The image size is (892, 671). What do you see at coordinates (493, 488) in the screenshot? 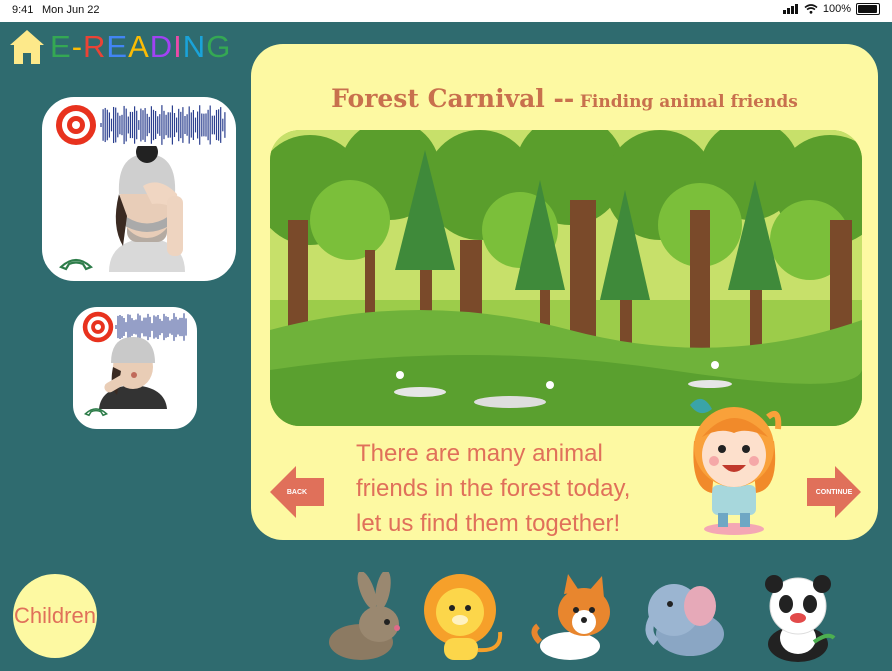
I see `story-text-line: friends in the forest today,` at bounding box center [493, 488].